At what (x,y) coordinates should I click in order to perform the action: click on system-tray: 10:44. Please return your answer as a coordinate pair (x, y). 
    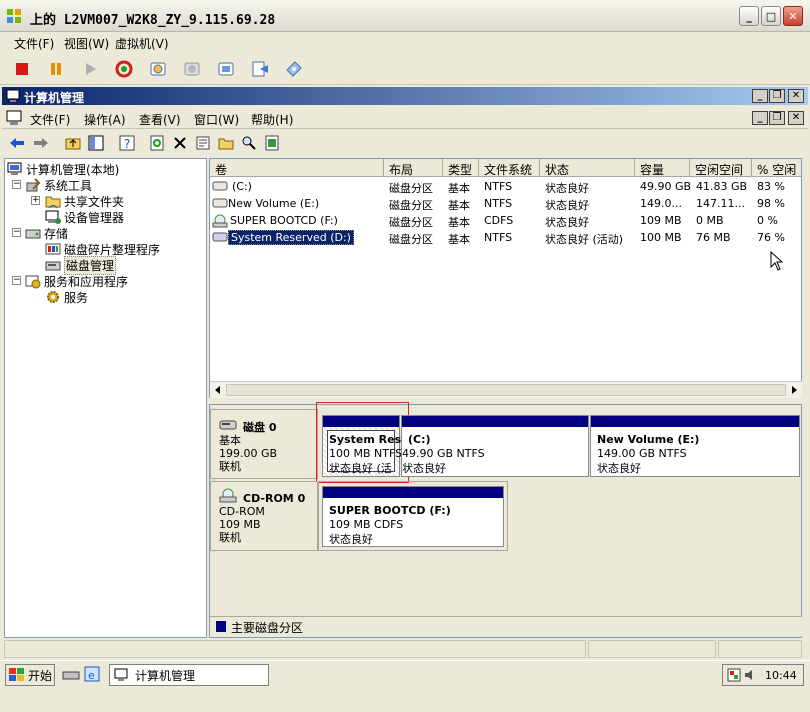
    Looking at the image, I should click on (763, 675).